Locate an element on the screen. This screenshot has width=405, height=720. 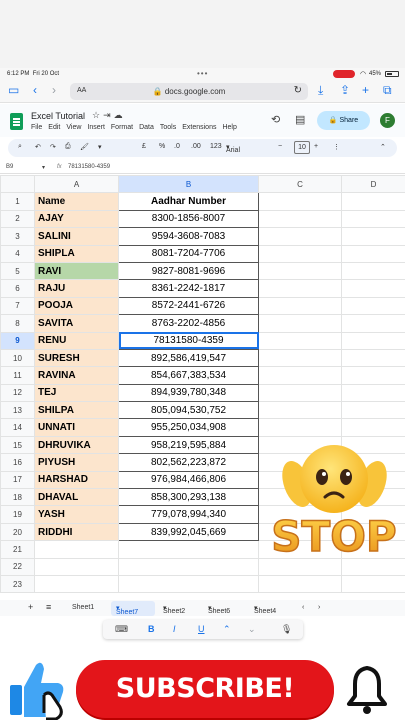
name-cell: SURESH is located at coordinates (76, 358).